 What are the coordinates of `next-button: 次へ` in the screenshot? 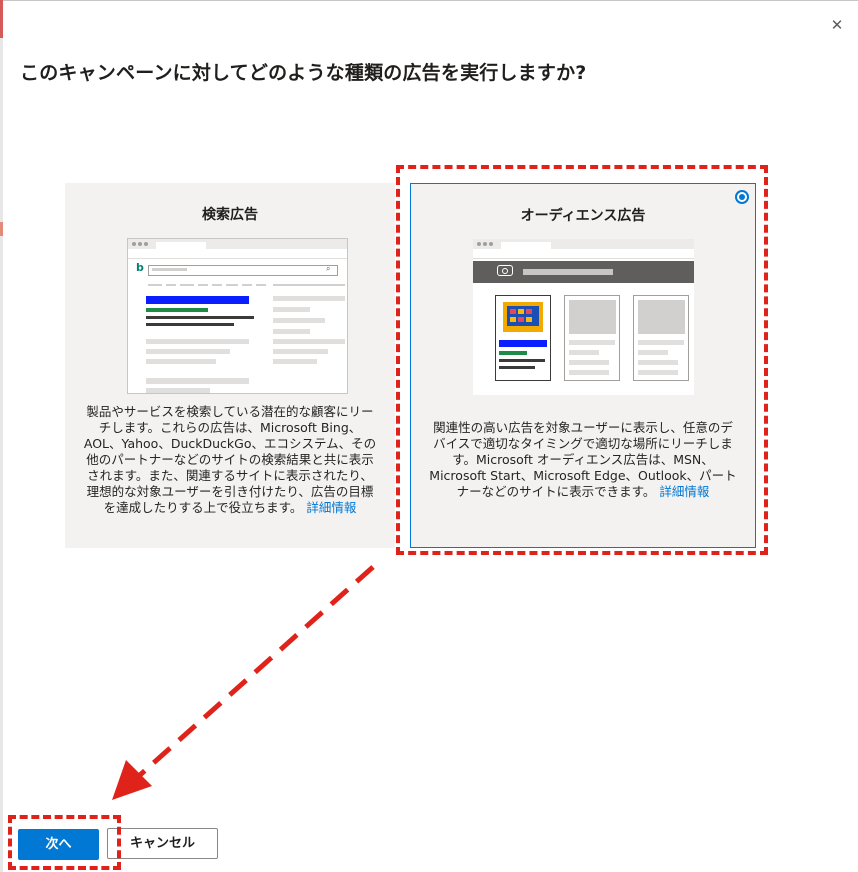 It's located at (58, 844).